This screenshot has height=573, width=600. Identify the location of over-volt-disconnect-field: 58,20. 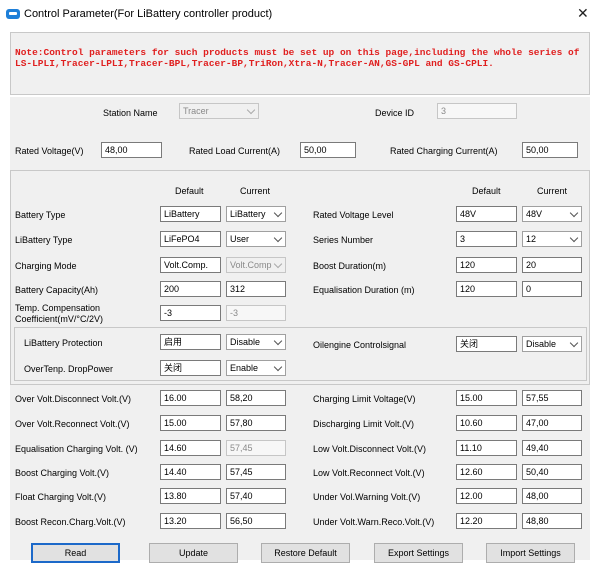
(256, 398).